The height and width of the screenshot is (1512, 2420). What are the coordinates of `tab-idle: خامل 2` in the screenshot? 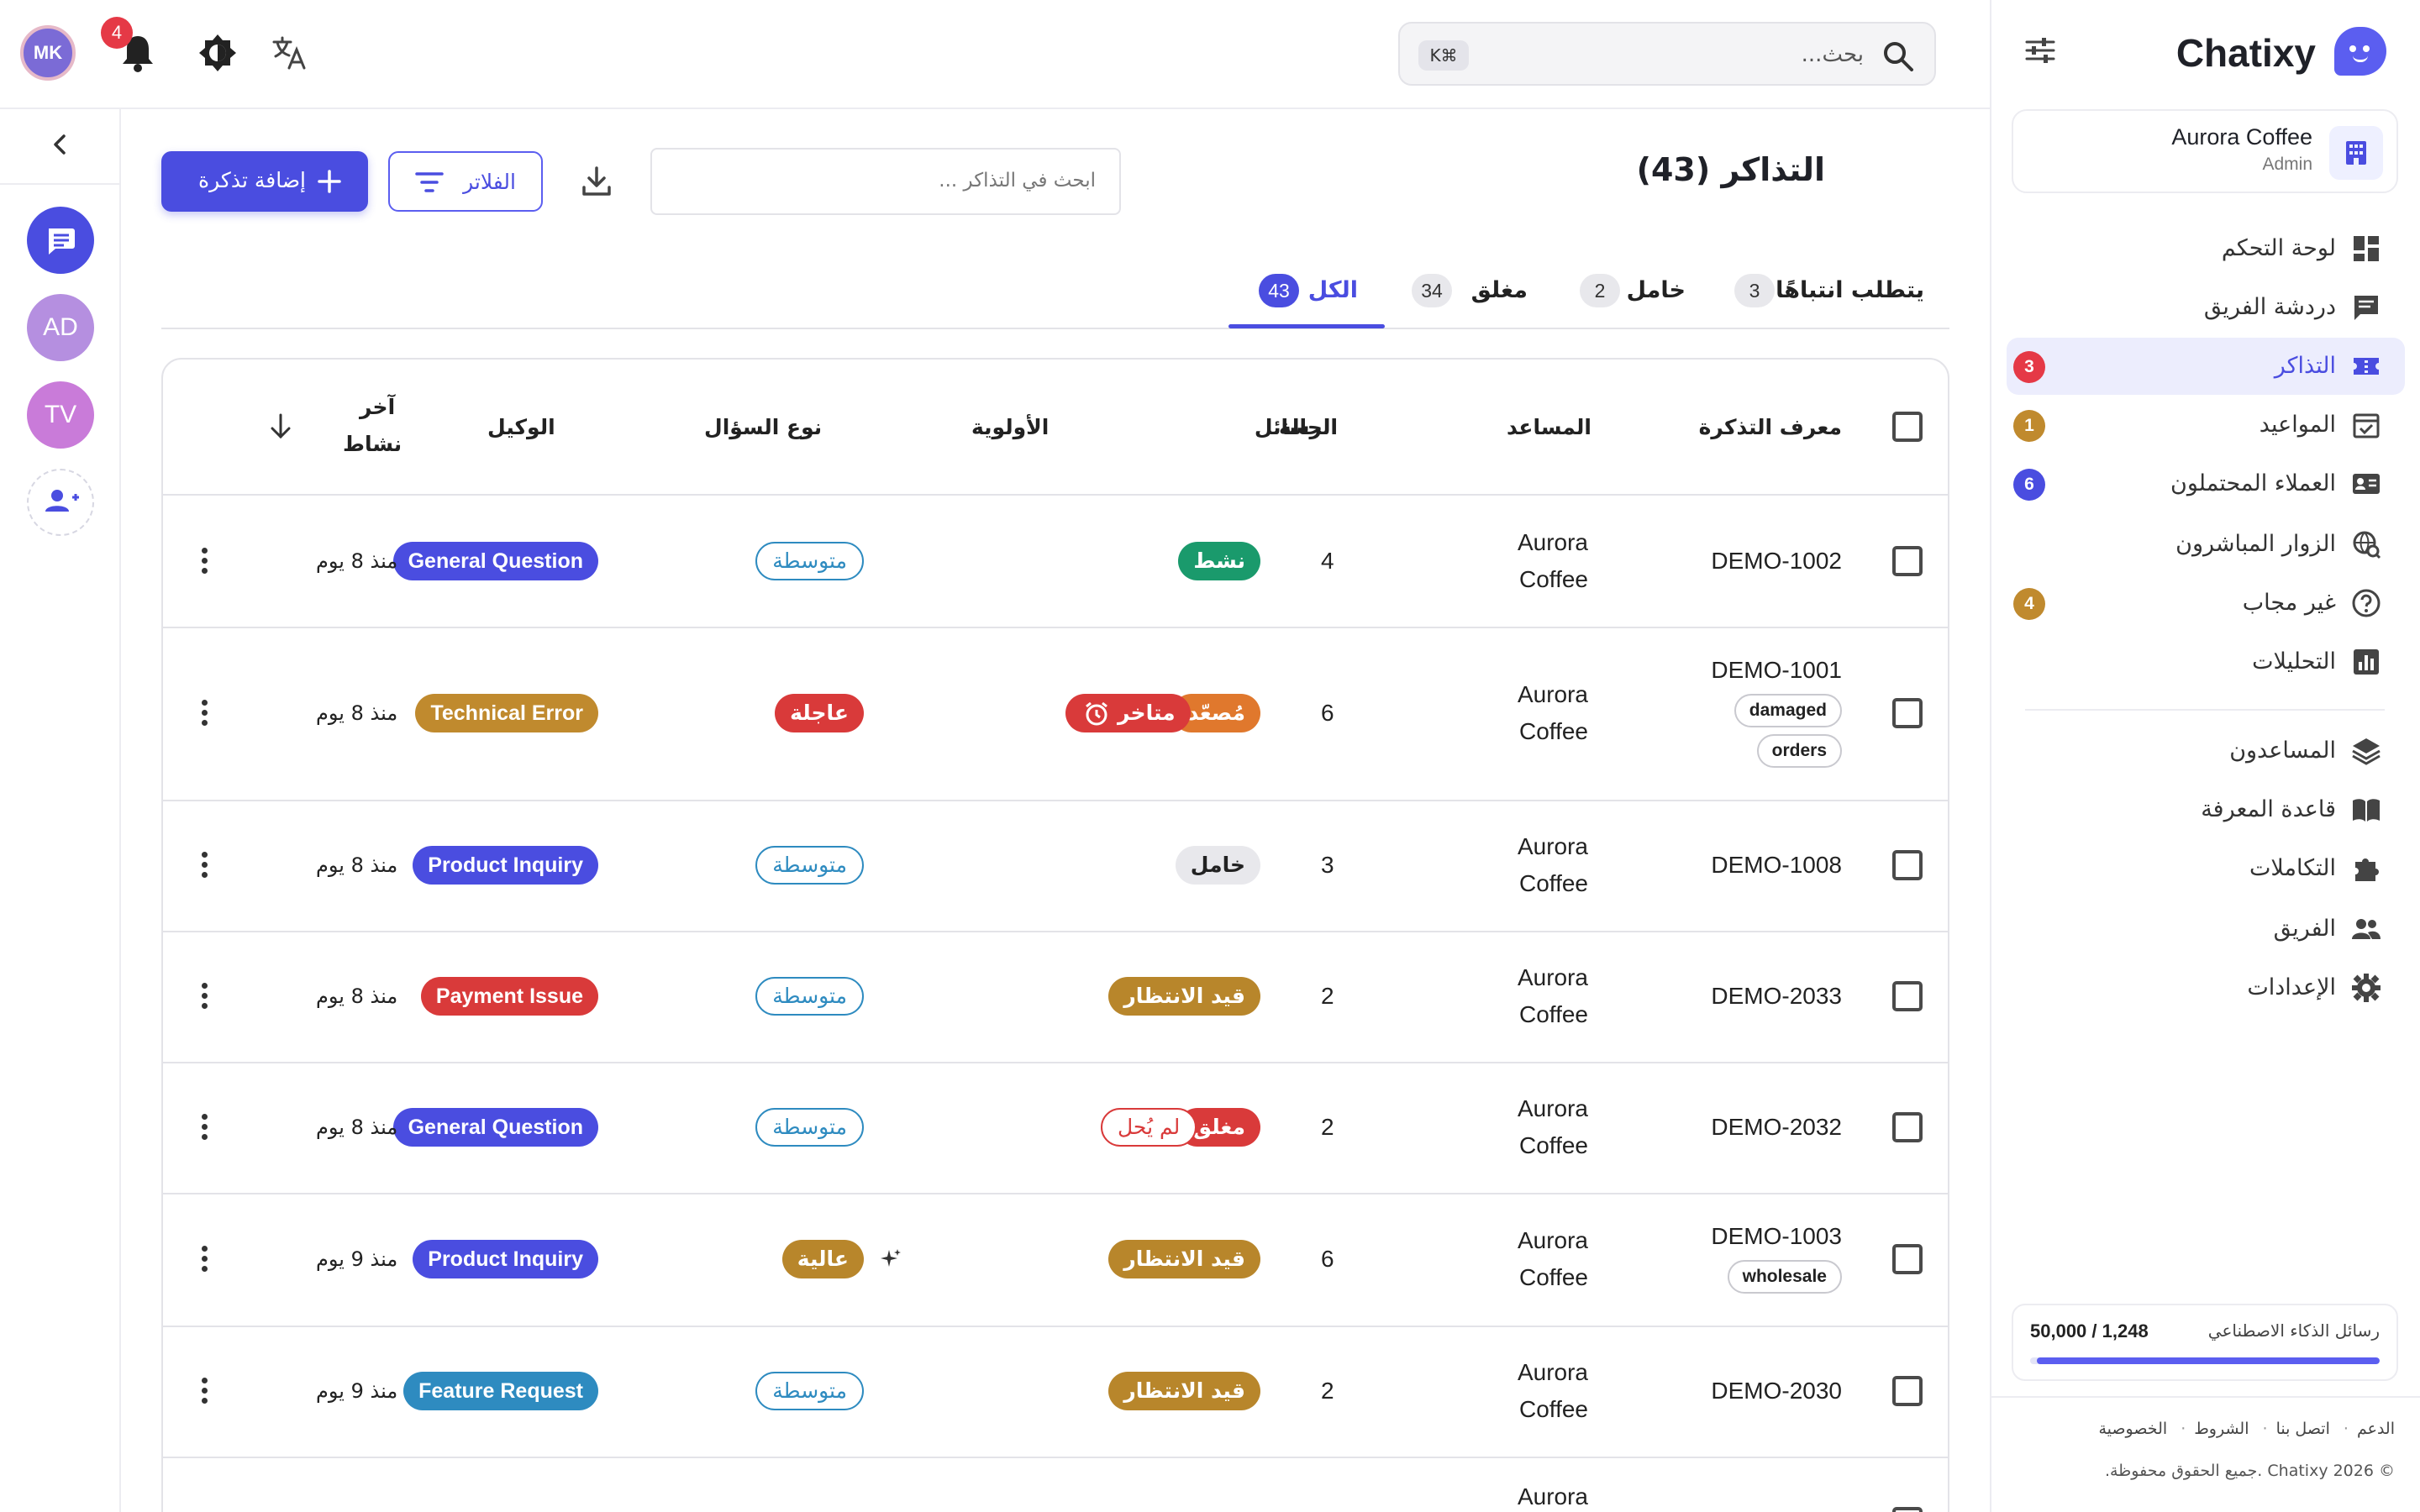 It's located at (1633, 301).